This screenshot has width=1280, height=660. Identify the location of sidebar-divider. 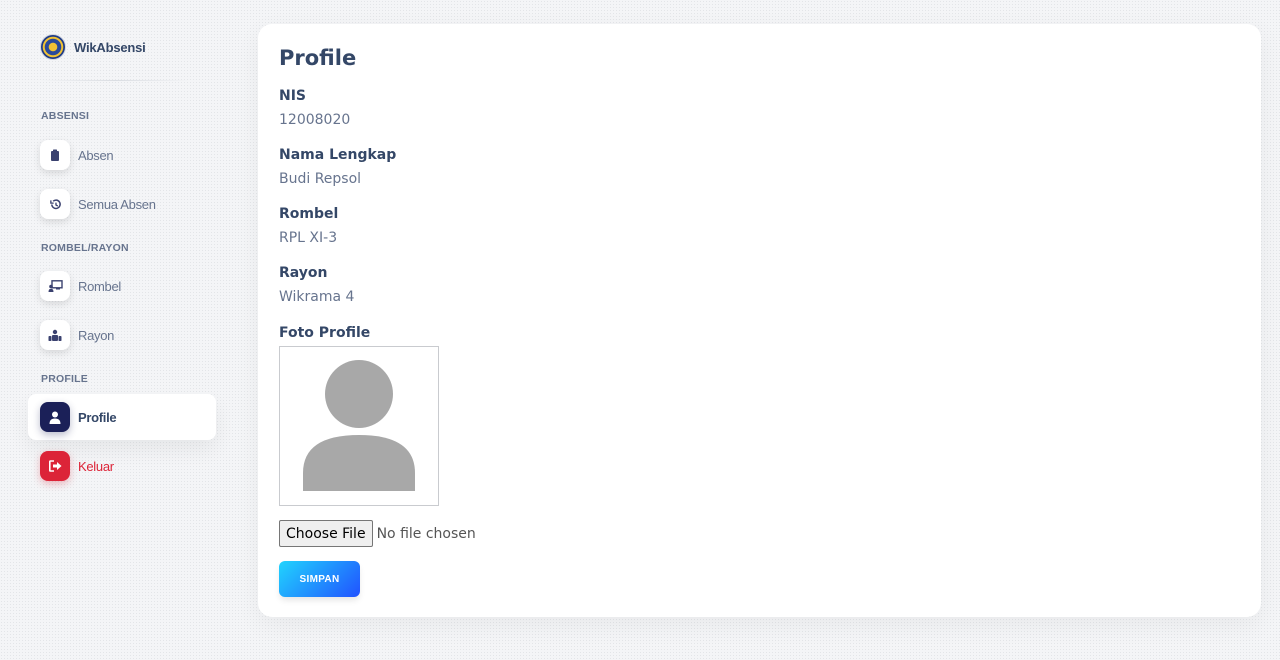
(115, 80).